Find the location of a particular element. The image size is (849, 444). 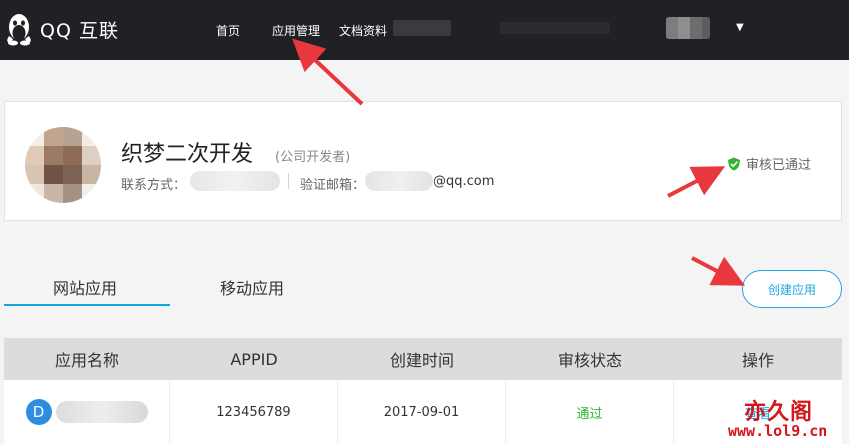

qq-penguin-icon is located at coordinates (19, 30).